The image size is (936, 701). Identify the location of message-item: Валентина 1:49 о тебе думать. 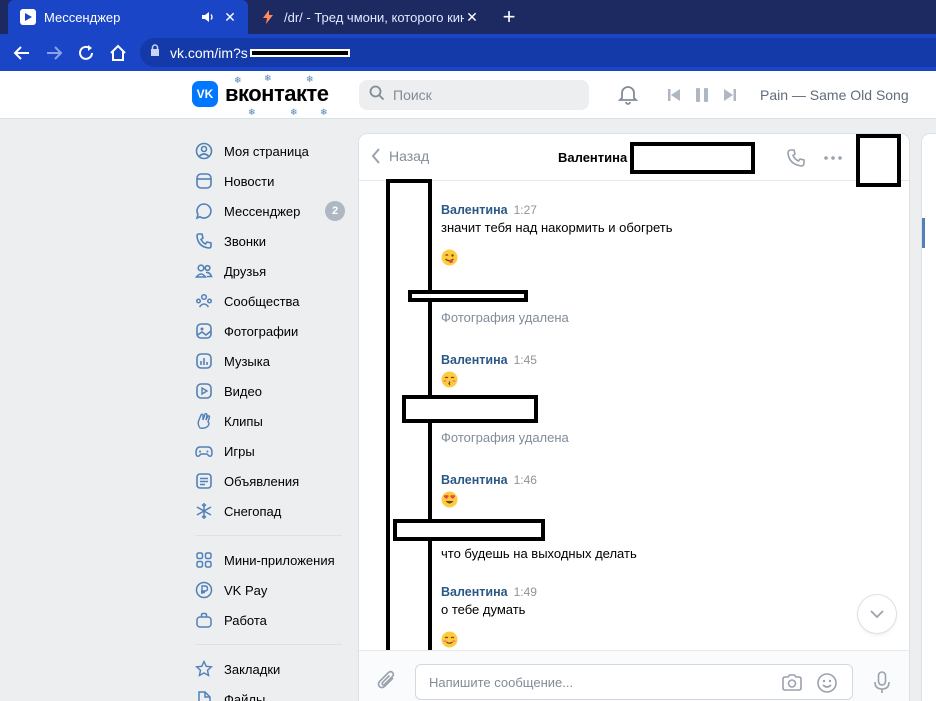
(489, 617).